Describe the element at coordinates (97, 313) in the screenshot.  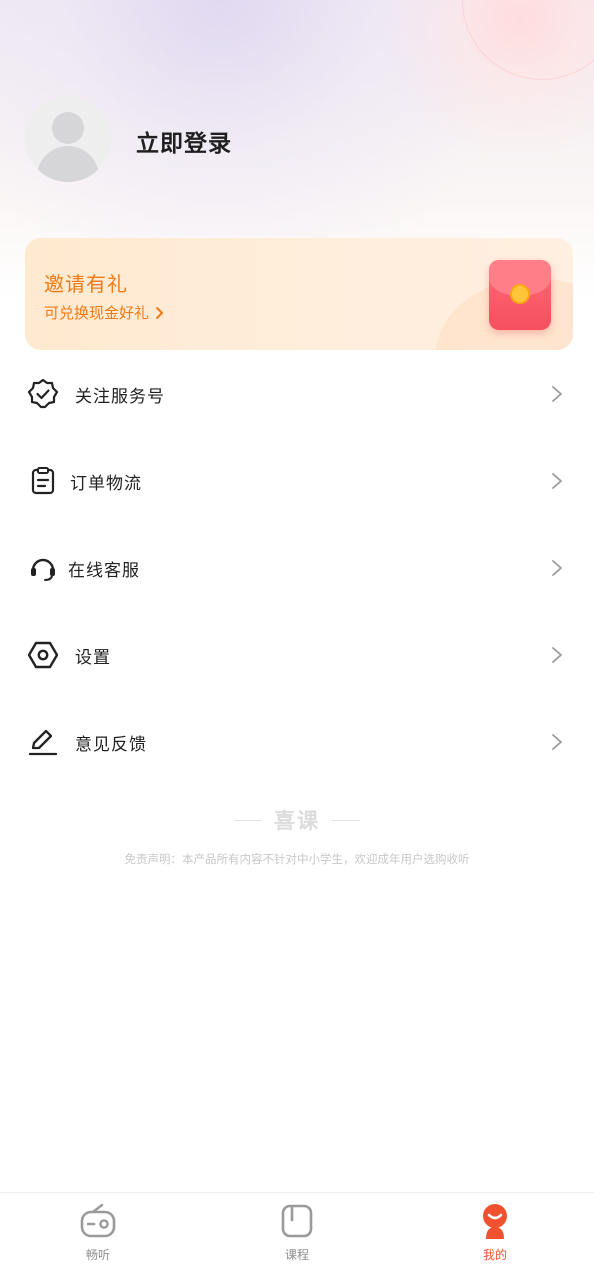
I see `invite-subtitle: 可兑换现金好礼` at that location.